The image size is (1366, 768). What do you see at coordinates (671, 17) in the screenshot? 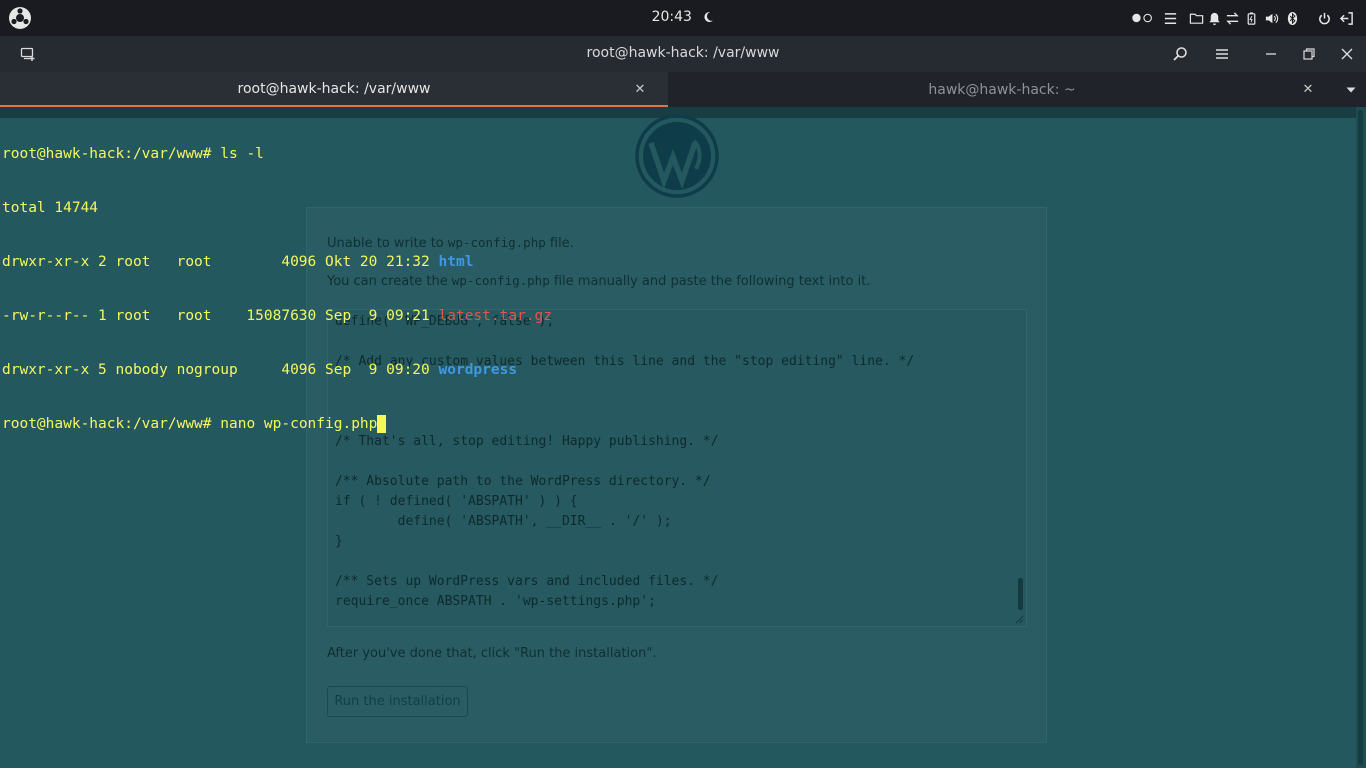
I see `clock-time: 20:43` at bounding box center [671, 17].